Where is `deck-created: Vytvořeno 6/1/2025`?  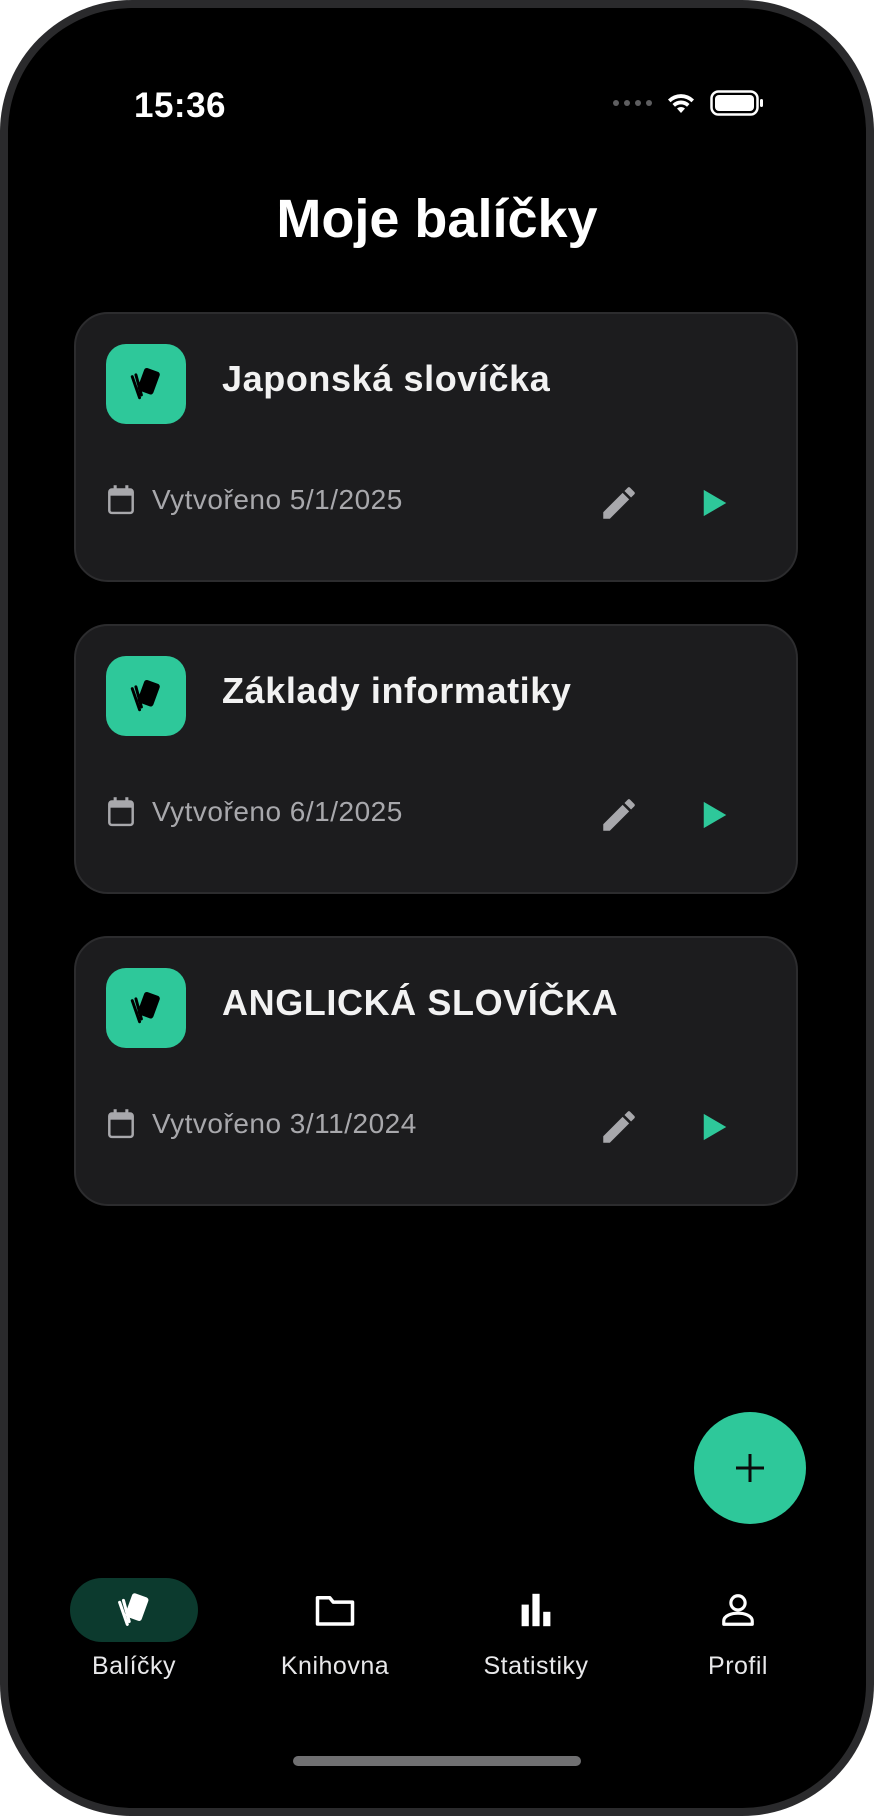
deck-created: Vytvořeno 6/1/2025 is located at coordinates (254, 812).